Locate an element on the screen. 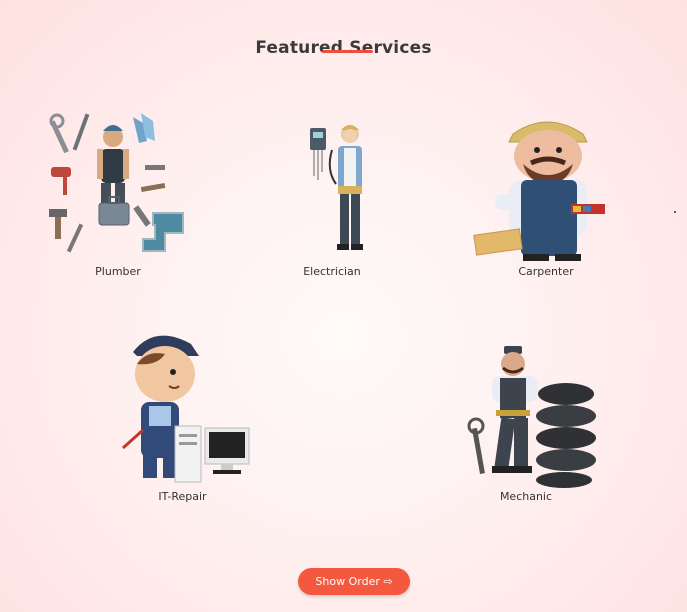 This screenshot has height=612, width=687. service-card-electrician: Electrician is located at coordinates (332, 199).